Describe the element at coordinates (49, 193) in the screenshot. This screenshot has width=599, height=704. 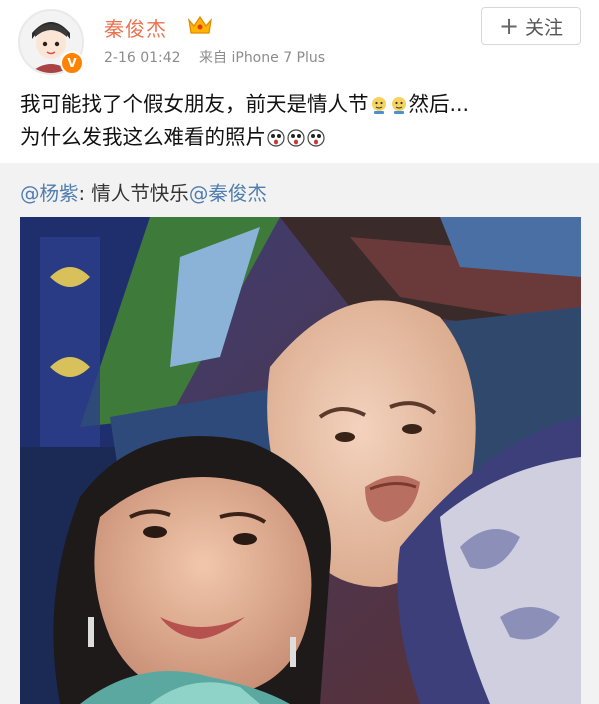
I see `repost-author-link: @杨紫` at that location.